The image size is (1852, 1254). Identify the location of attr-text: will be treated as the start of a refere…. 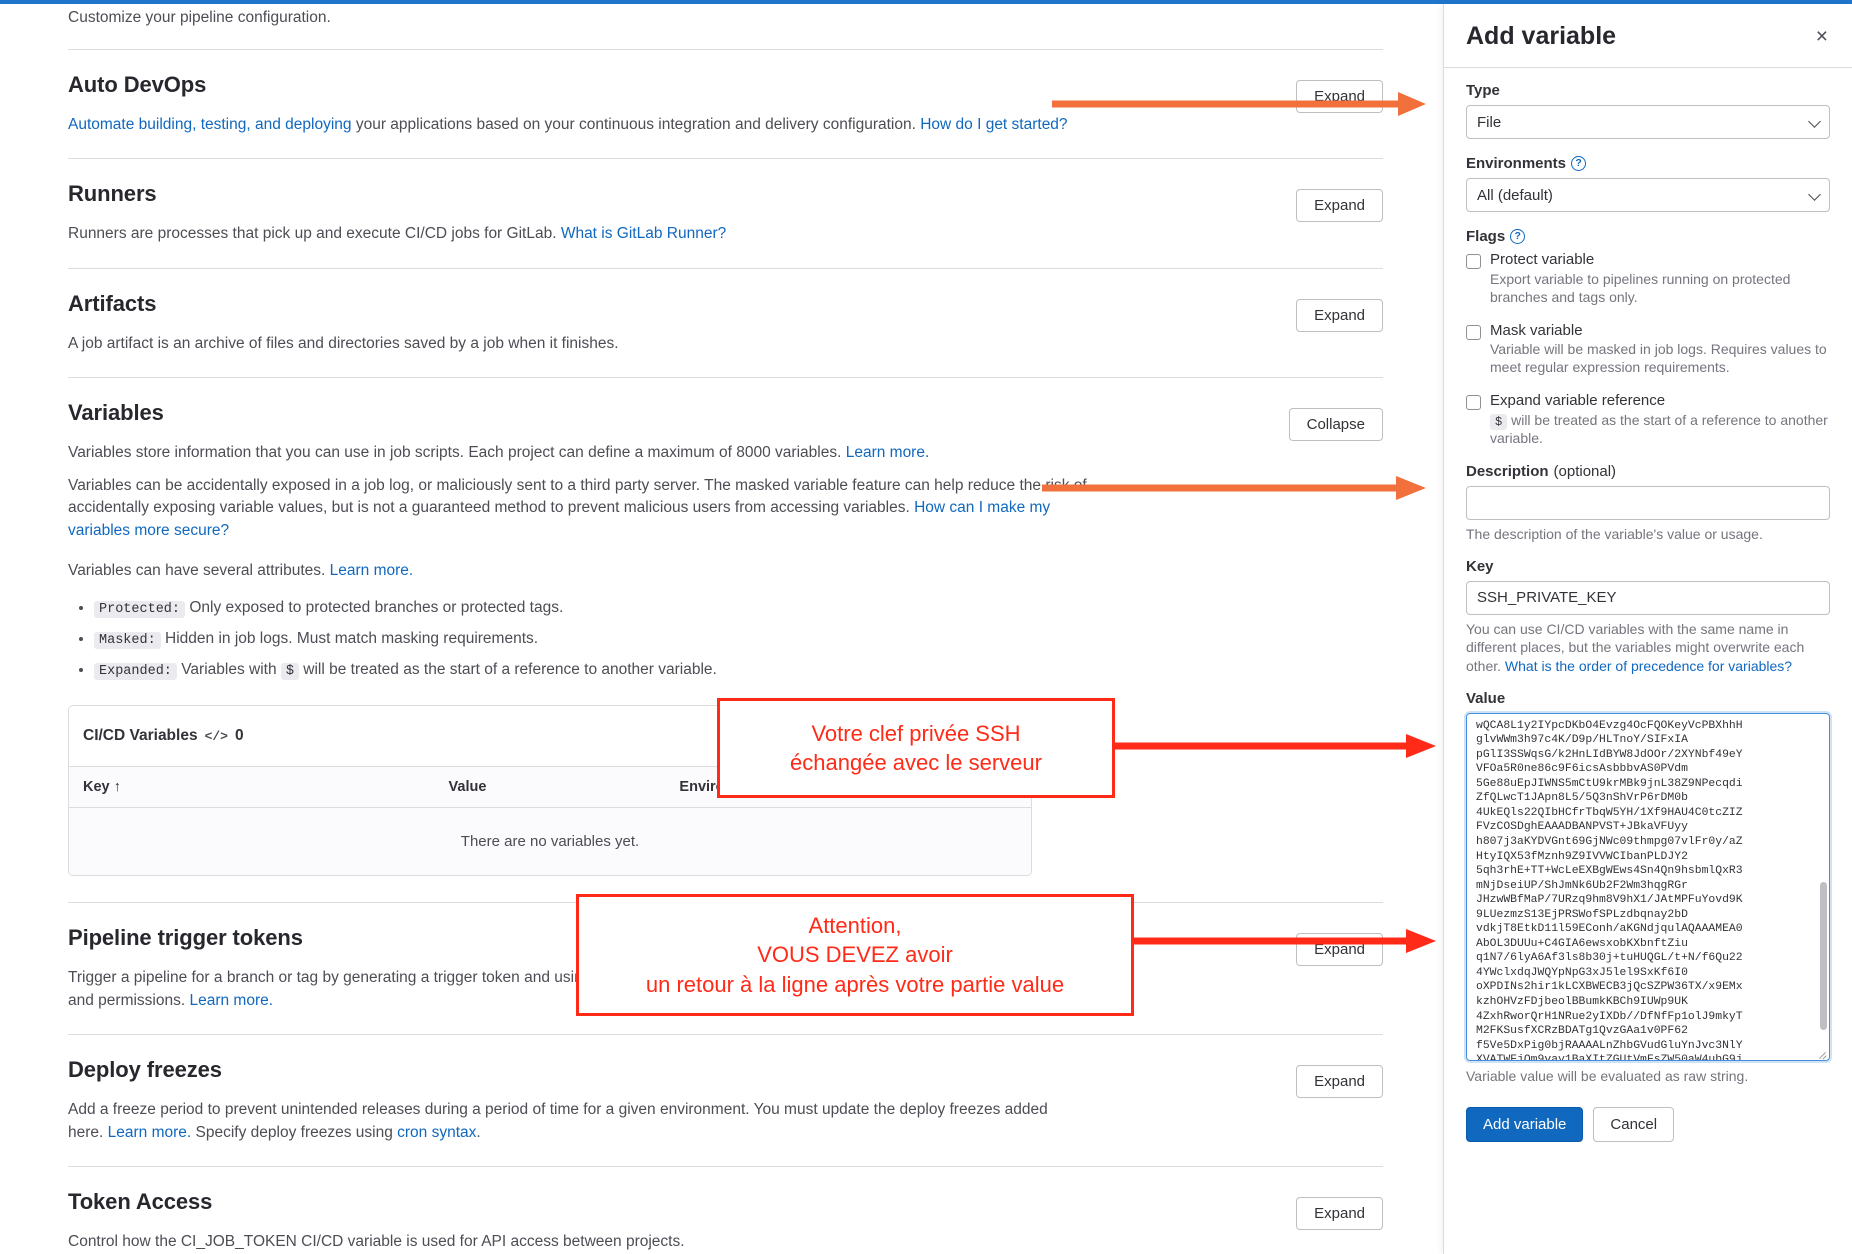
(507, 669).